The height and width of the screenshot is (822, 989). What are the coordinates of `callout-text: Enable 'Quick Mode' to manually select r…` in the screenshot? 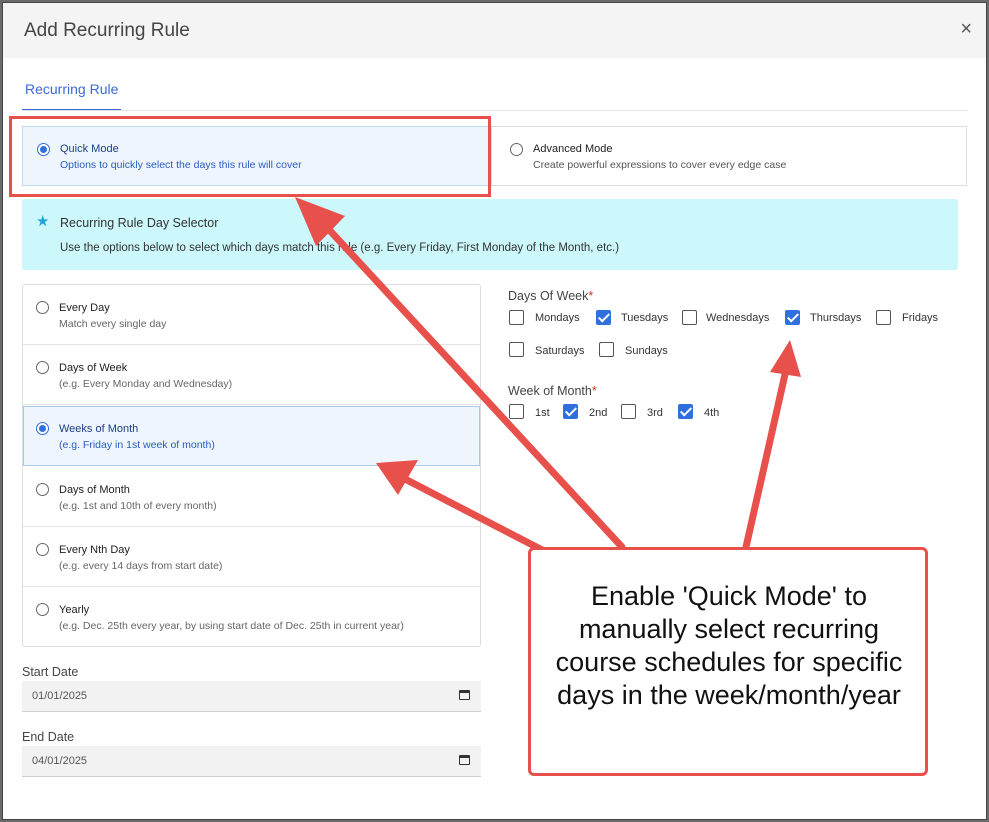 It's located at (729, 645).